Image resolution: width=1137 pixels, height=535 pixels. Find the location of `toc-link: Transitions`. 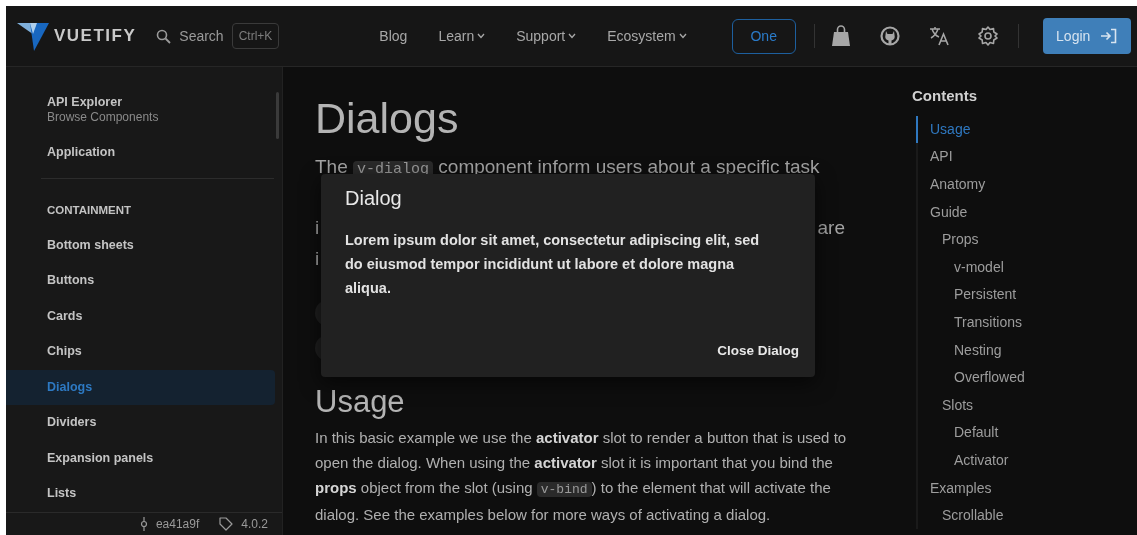

toc-link: Transitions is located at coordinates (969, 322).